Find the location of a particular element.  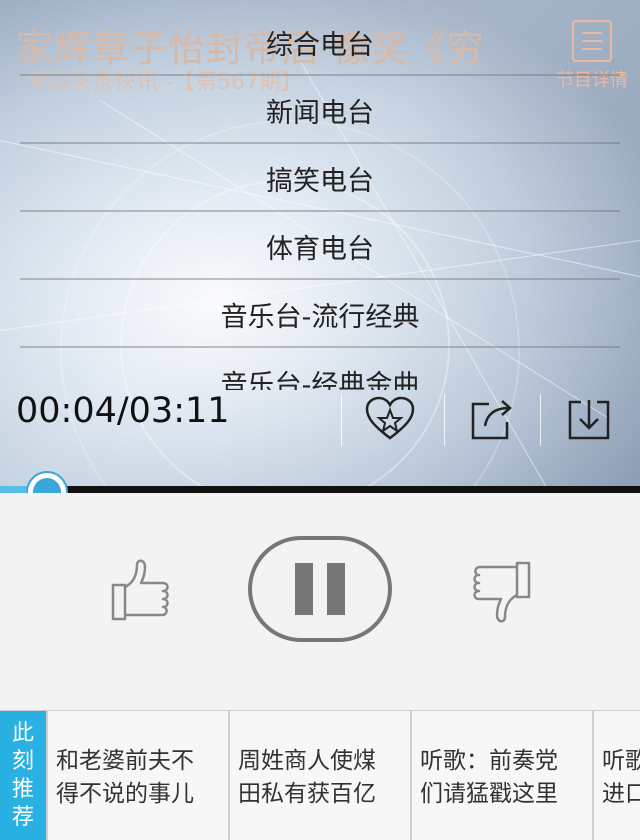

favorite-star-heart-icon is located at coordinates (390, 418).